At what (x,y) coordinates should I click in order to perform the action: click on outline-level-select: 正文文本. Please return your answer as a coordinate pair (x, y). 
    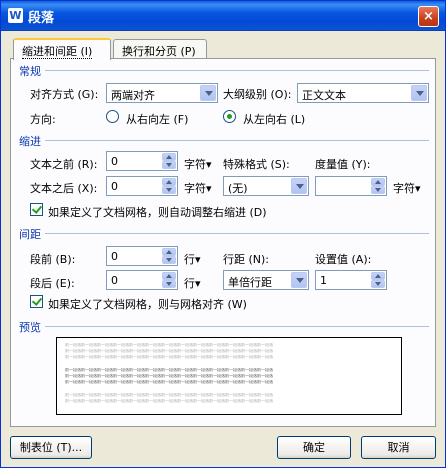
    Looking at the image, I should click on (363, 93).